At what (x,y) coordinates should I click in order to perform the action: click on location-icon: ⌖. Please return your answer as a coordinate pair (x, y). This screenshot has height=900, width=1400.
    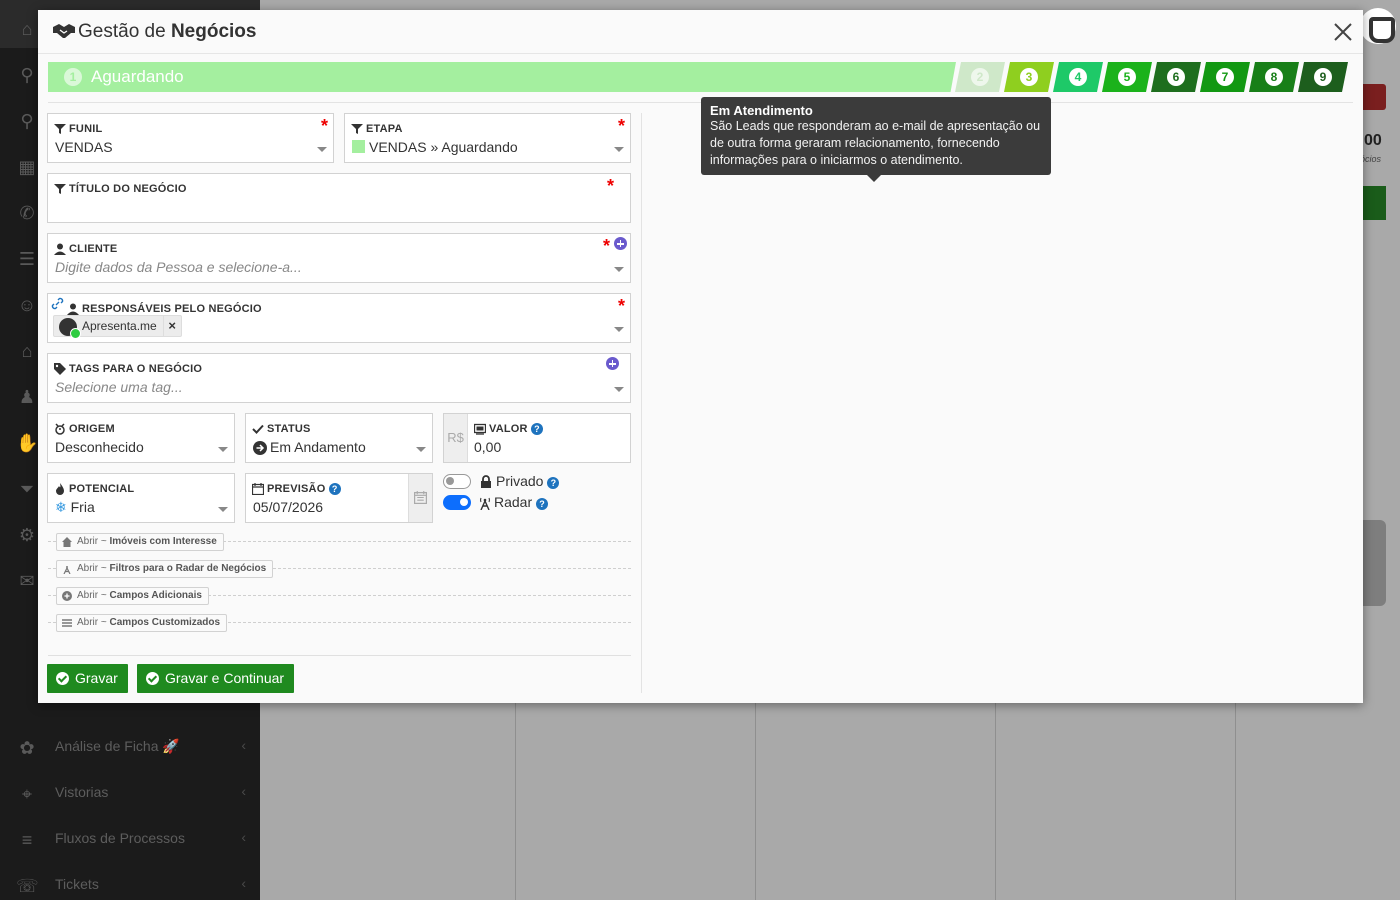
    Looking at the image, I should click on (27, 794).